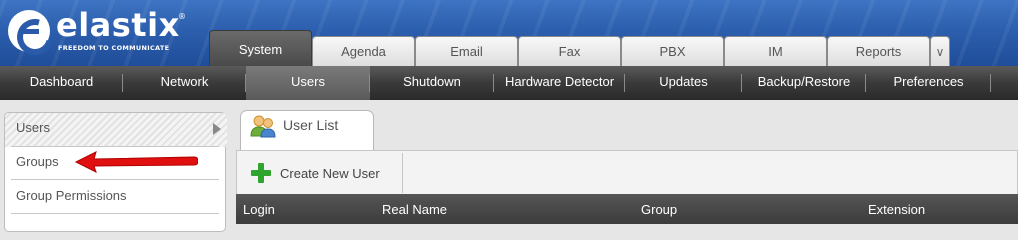 Image resolution: width=1018 pixels, height=240 pixels. Describe the element at coordinates (414, 209) in the screenshot. I see `column-header-real-name: Real Name` at that location.